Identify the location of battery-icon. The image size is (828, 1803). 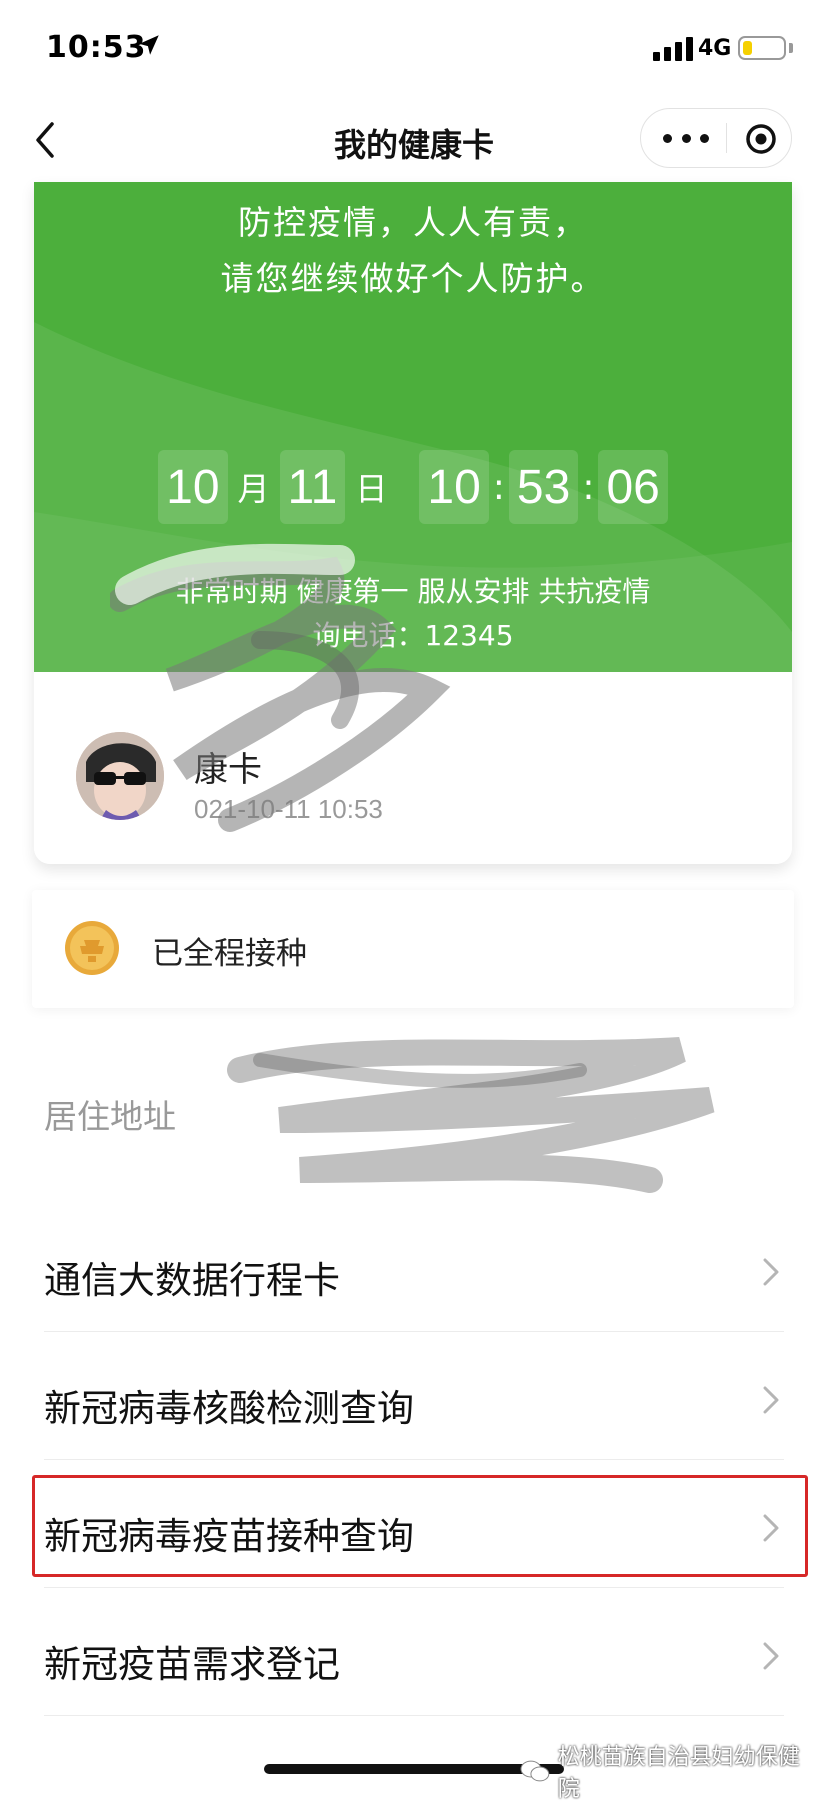
(762, 48).